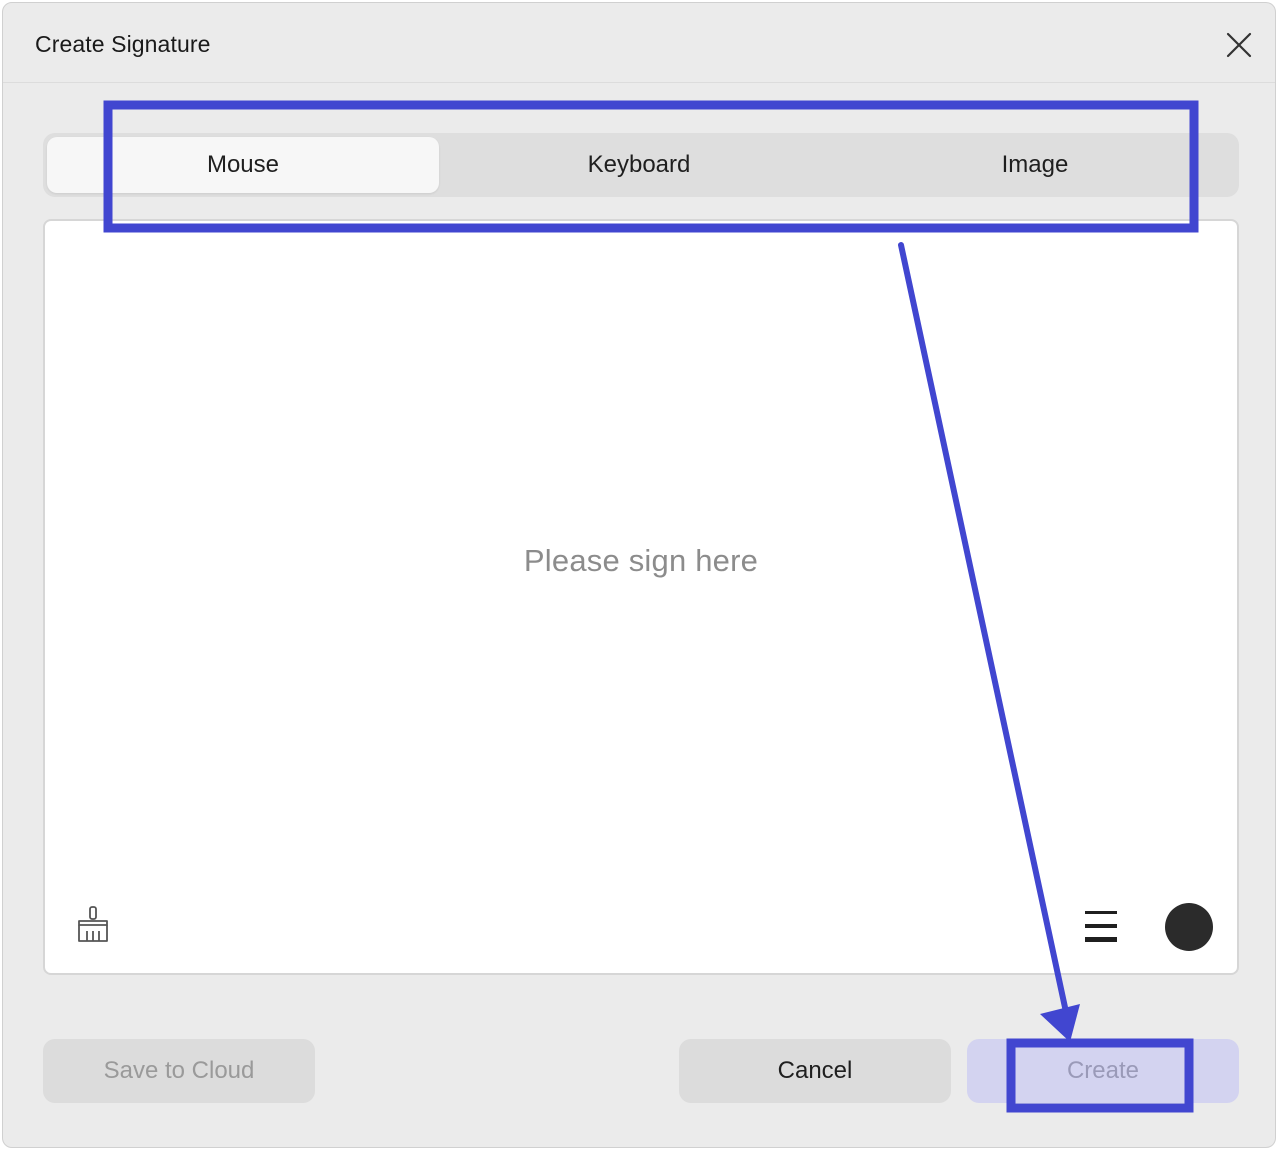 This screenshot has height=1152, width=1280. Describe the element at coordinates (123, 44) in the screenshot. I see `dialog-title: Create Signature` at that location.